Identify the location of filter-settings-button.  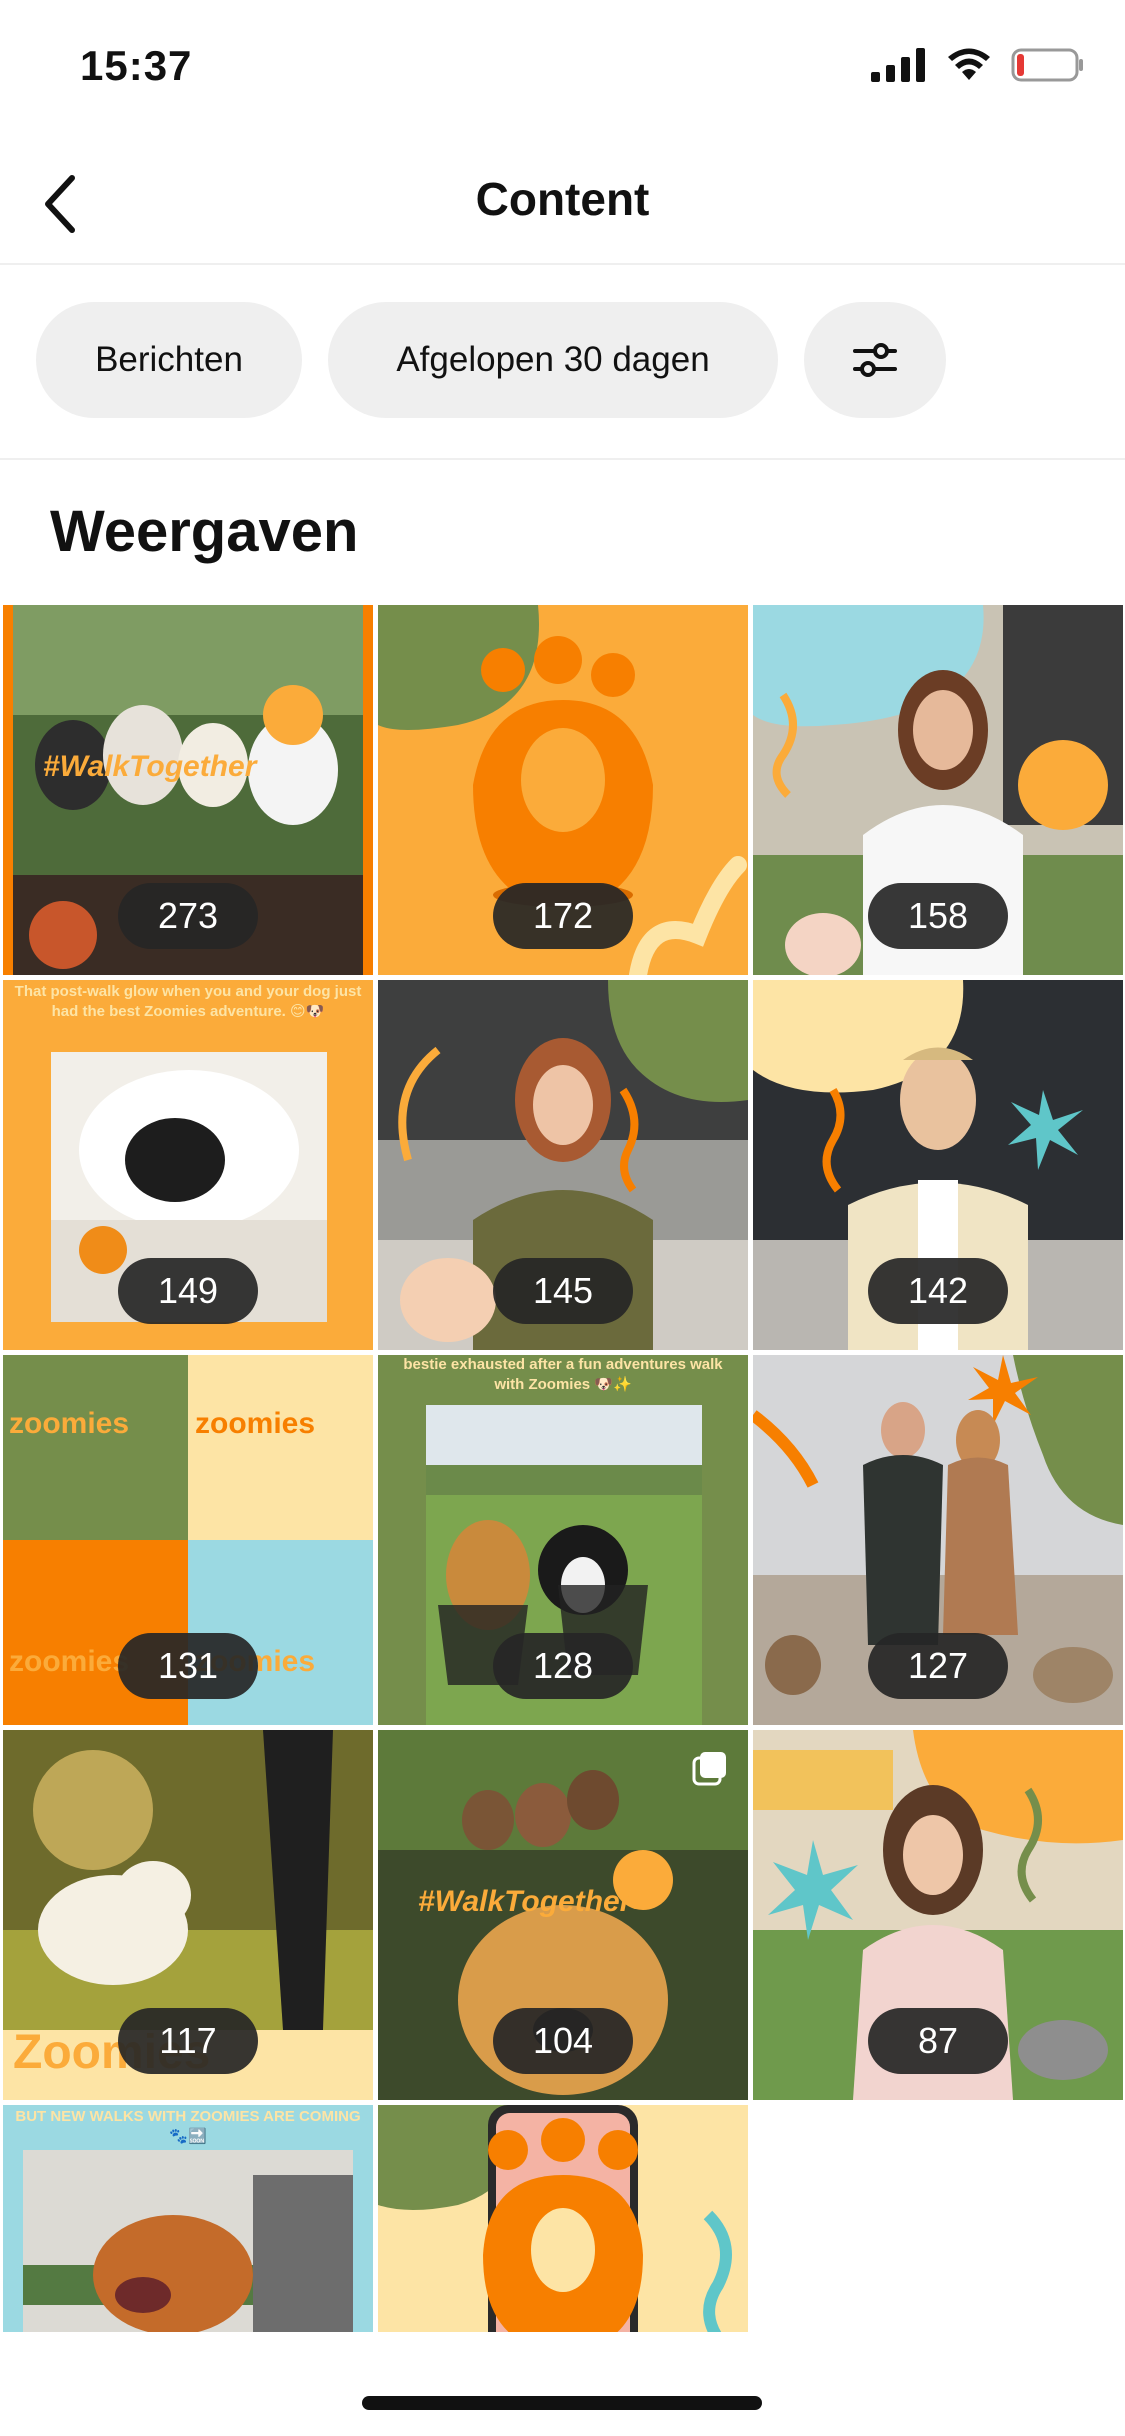
(875, 360).